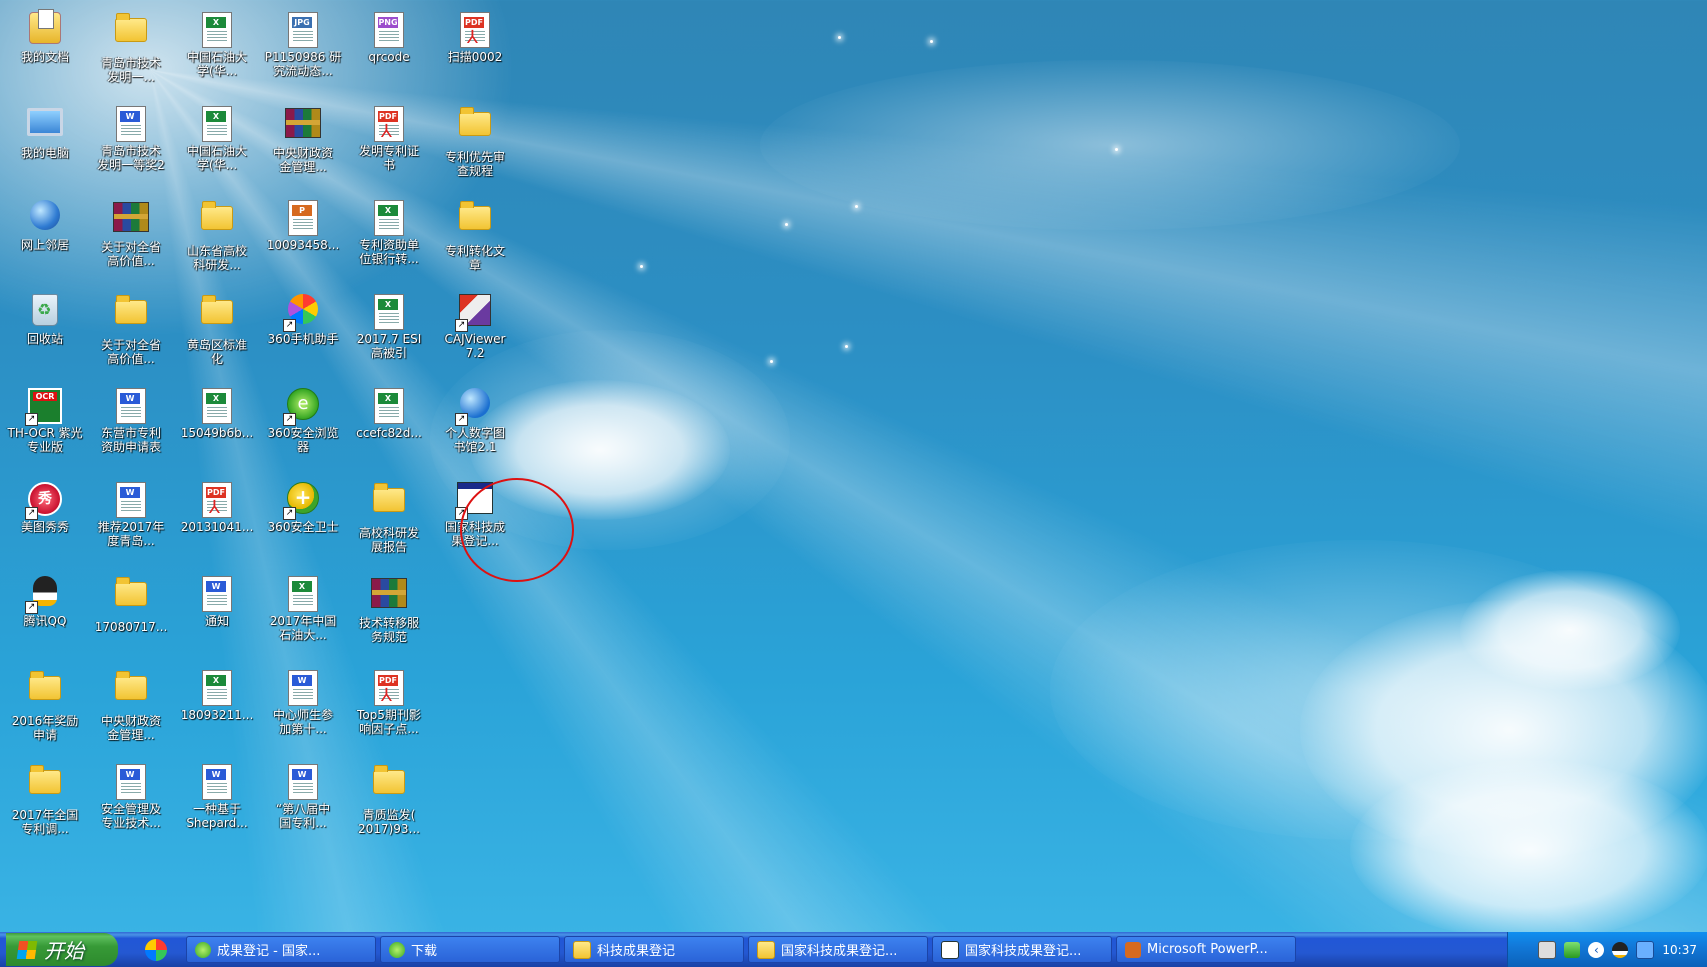  What do you see at coordinates (217, 406) in the screenshot?
I see `excel-file-icon: X` at bounding box center [217, 406].